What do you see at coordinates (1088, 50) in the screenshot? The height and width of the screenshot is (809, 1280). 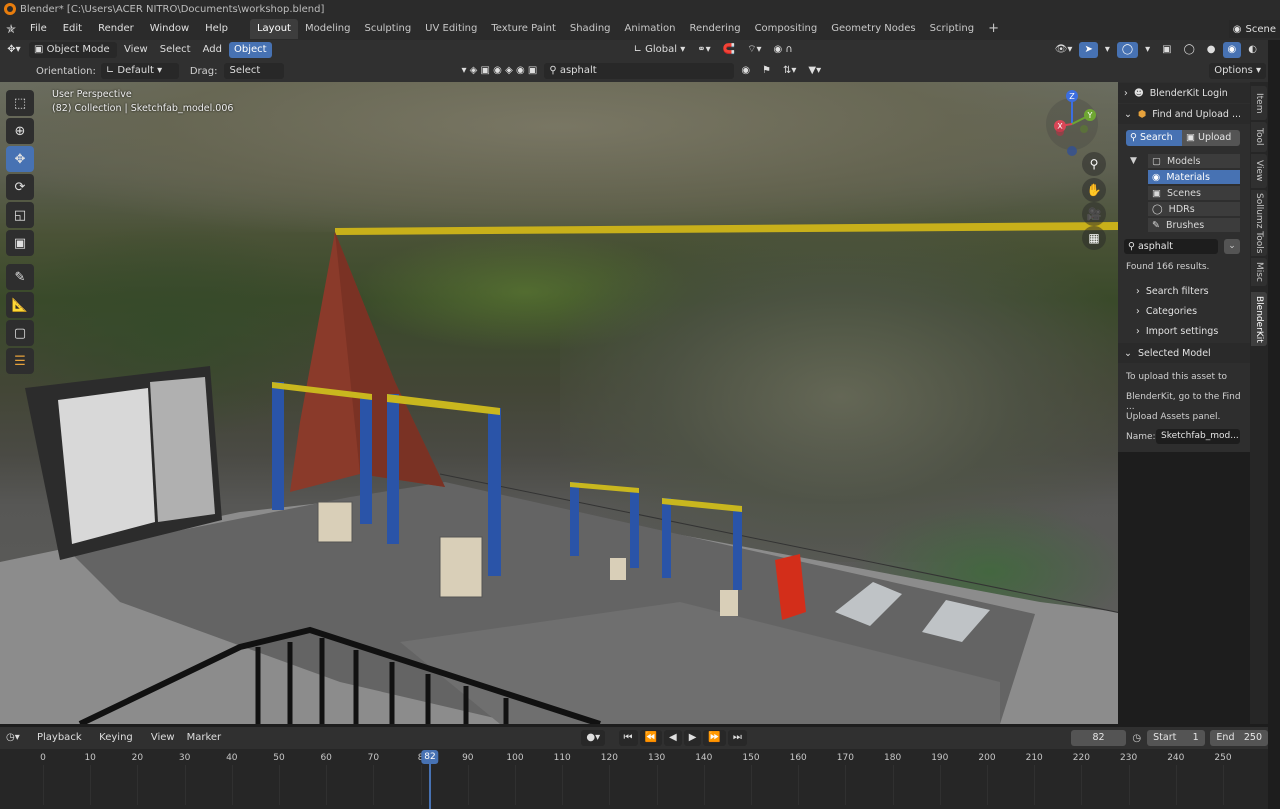 I see `gizmo-toggle-icon: ➤` at bounding box center [1088, 50].